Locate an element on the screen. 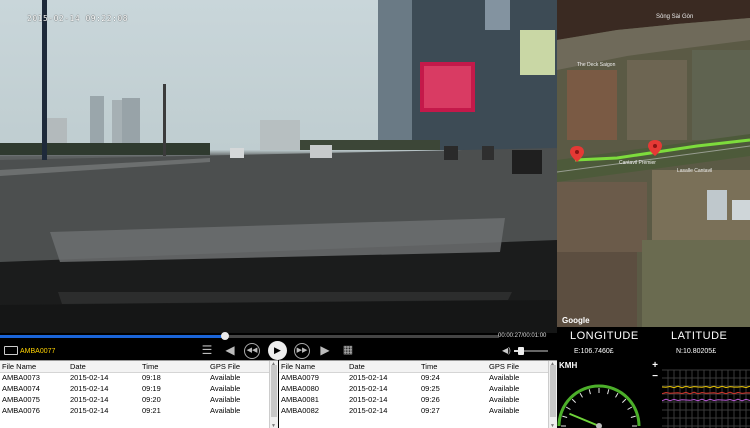  table-cell: 09:27 is located at coordinates (430, 410).